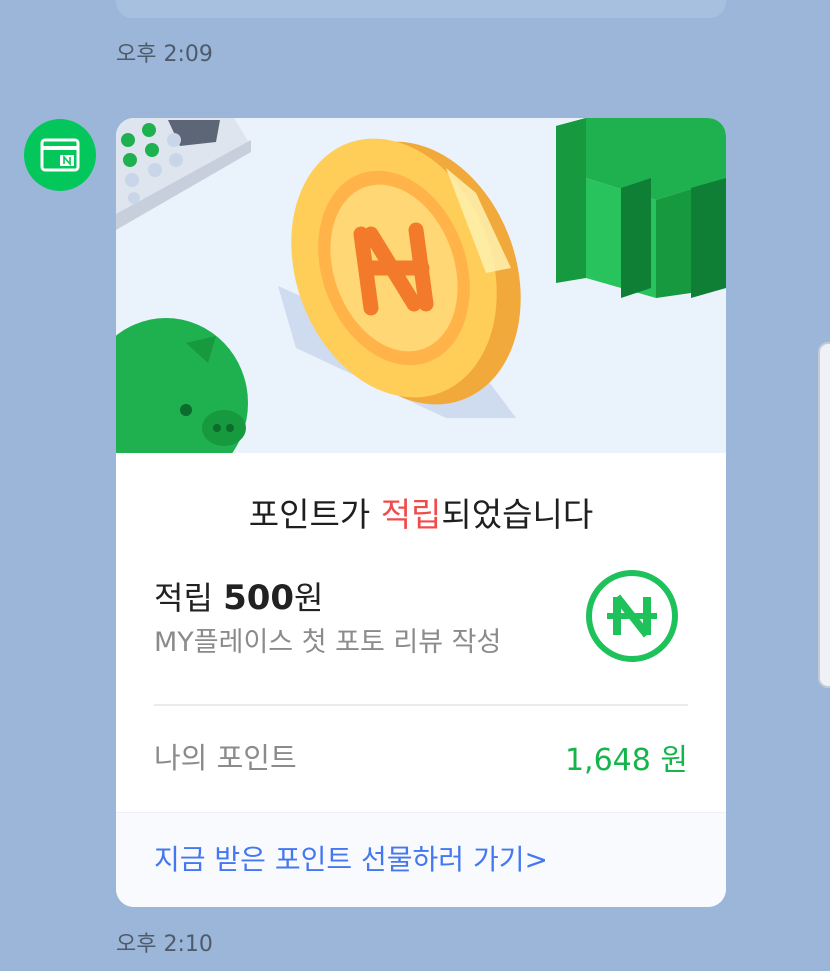  What do you see at coordinates (259, 598) in the screenshot?
I see `earned-points-value: 500` at bounding box center [259, 598].